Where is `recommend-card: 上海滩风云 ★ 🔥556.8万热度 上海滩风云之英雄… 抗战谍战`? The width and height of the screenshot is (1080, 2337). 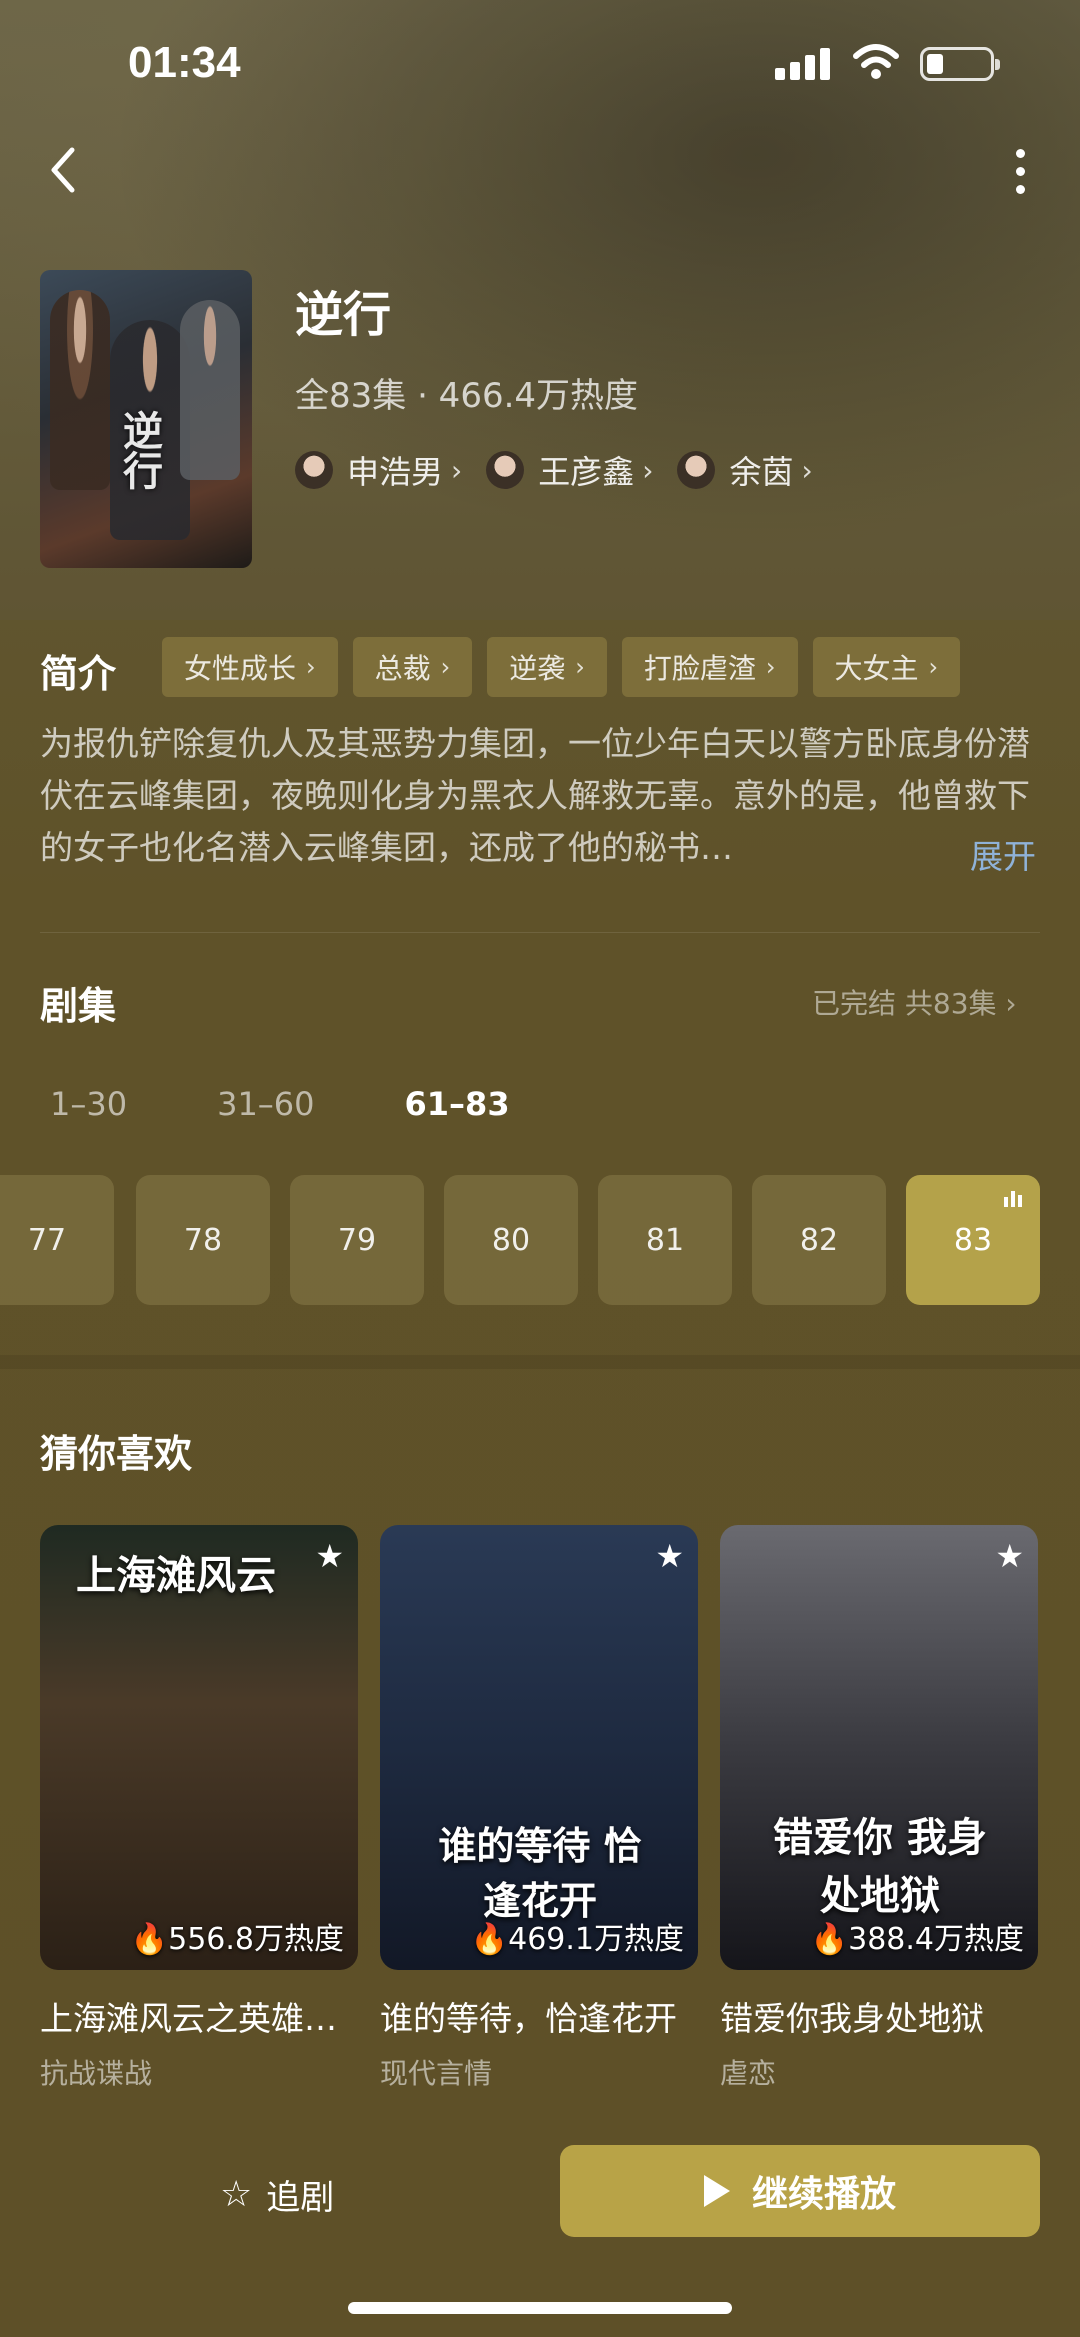
recommend-card: 上海滩风云 ★ 🔥556.8万热度 上海滩风云之英雄… 抗战谍战 is located at coordinates (199, 1808).